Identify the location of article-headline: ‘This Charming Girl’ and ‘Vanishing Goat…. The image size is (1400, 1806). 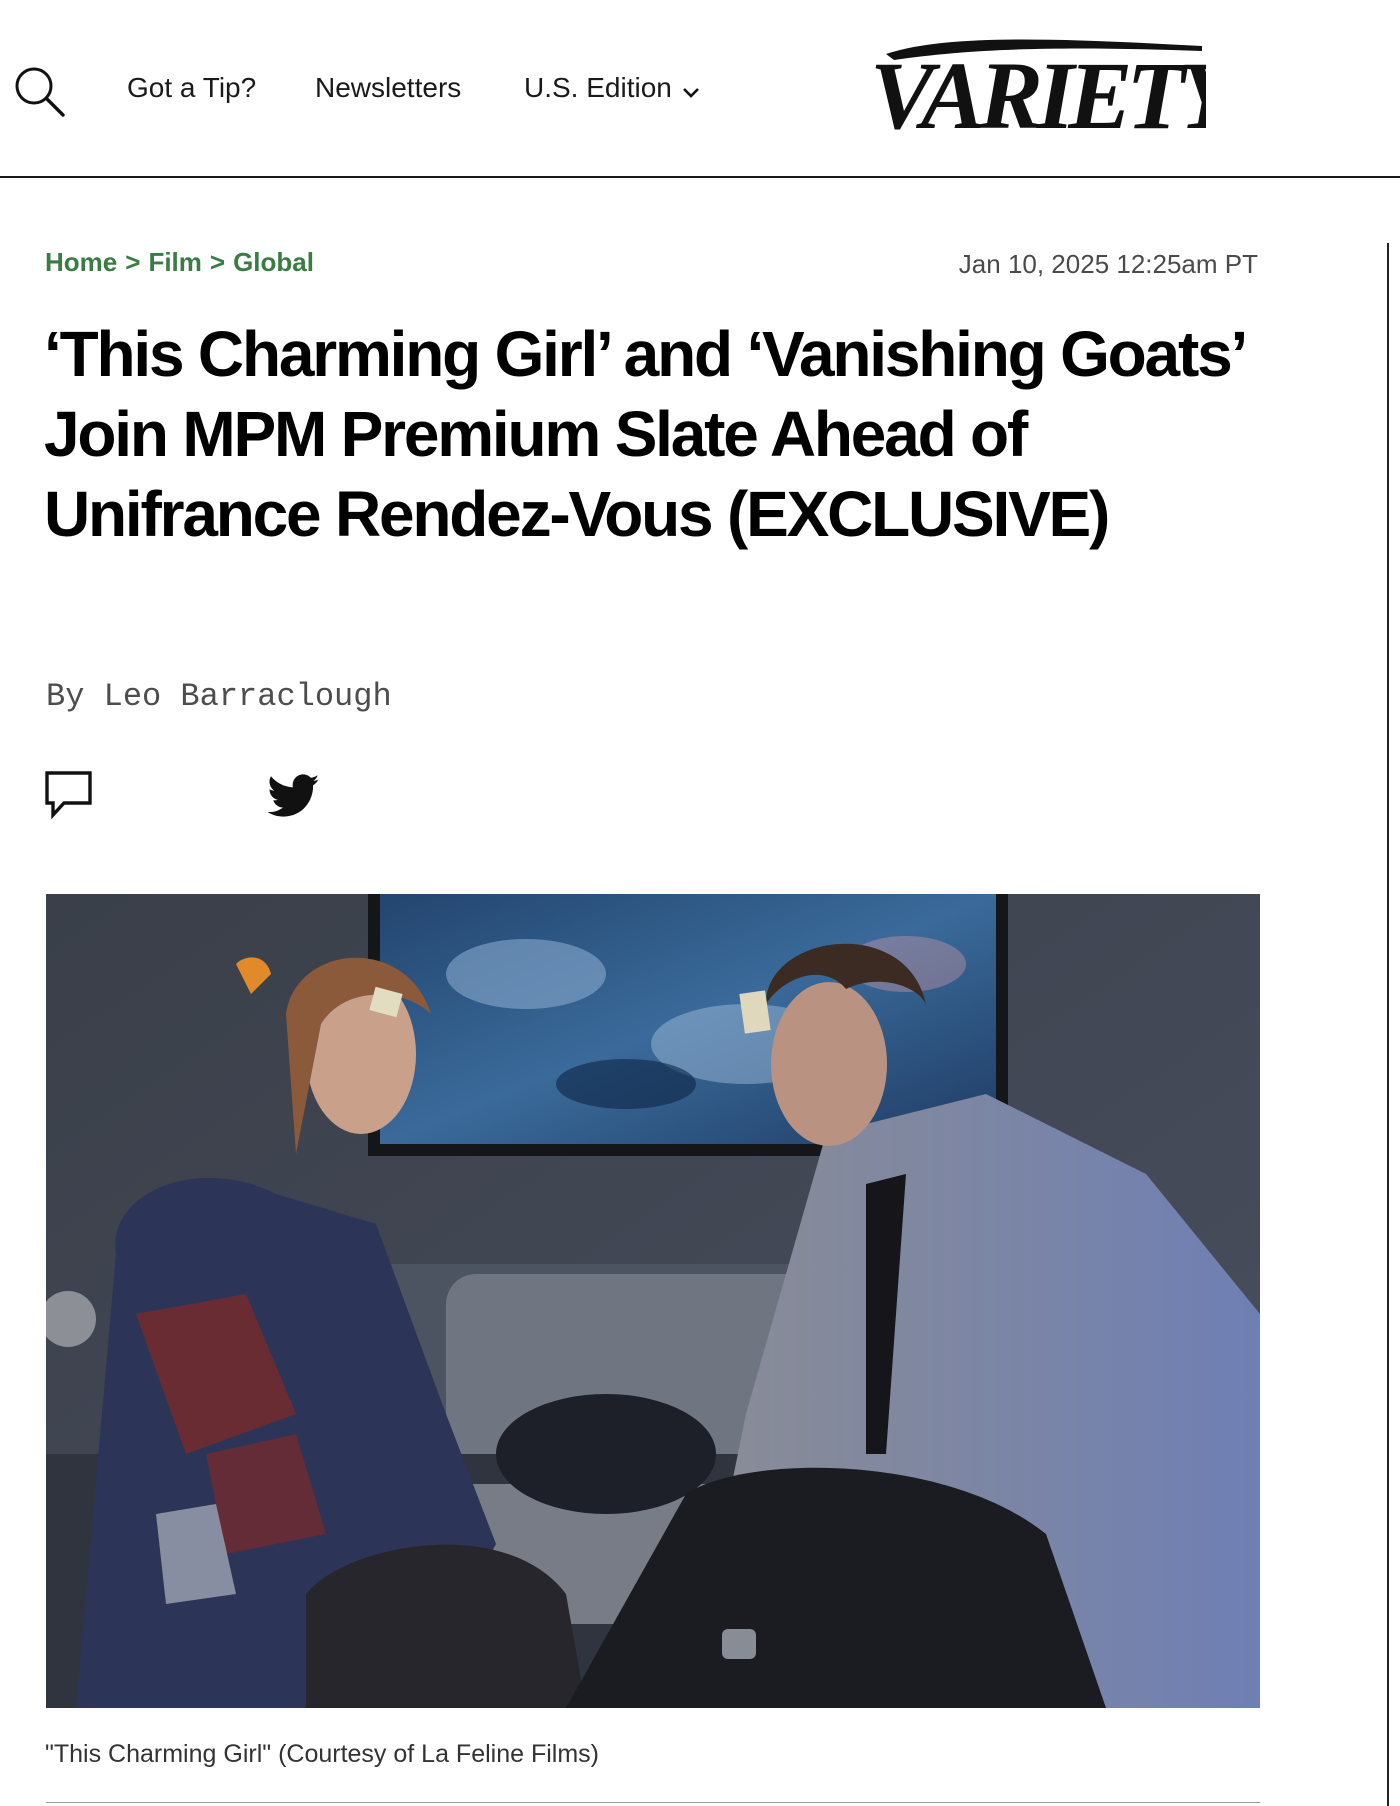
(644, 434).